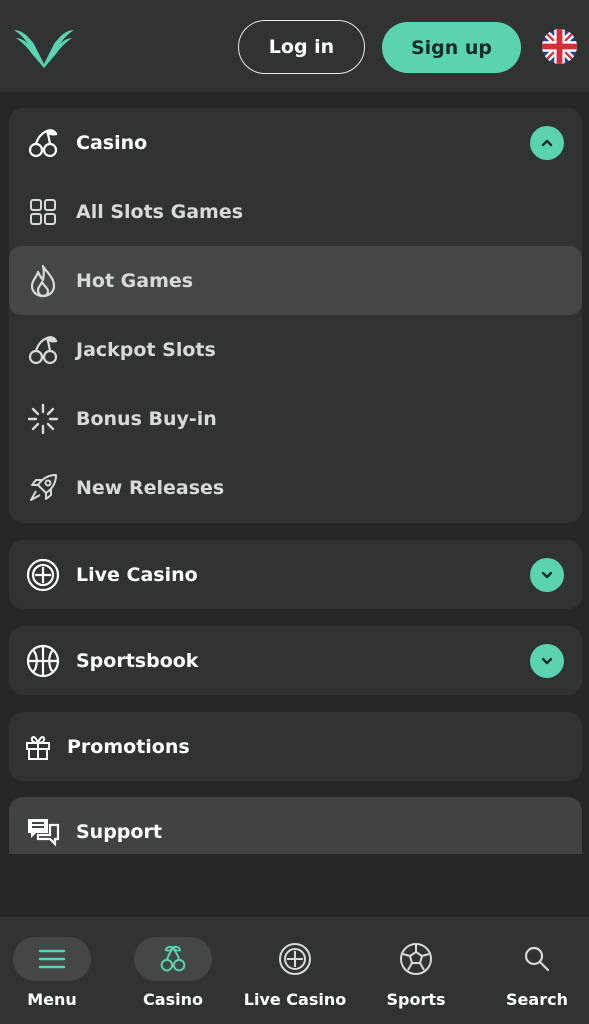 The height and width of the screenshot is (1024, 589). I want to click on nav-live-casino: Live Casino, so click(295, 970).